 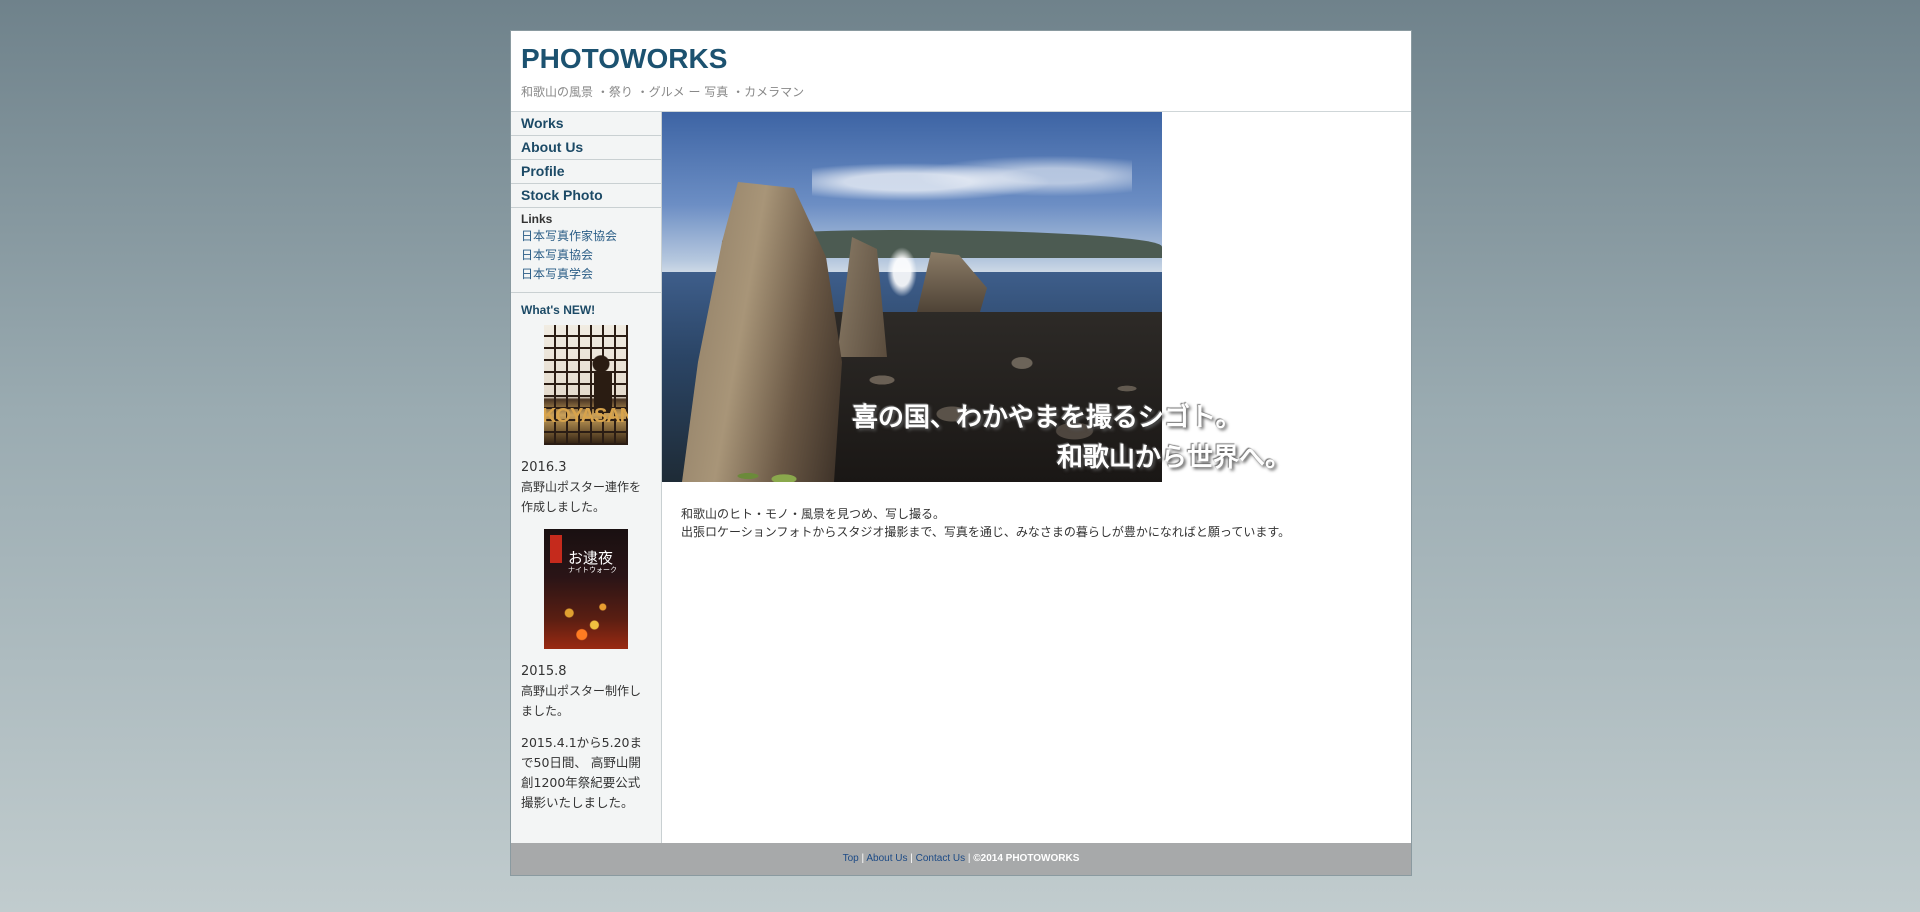 What do you see at coordinates (663, 92) in the screenshot?
I see `site-tagline: 和歌山の風景 ・祭り ・グルメ ー 写真 ・カメラマン` at bounding box center [663, 92].